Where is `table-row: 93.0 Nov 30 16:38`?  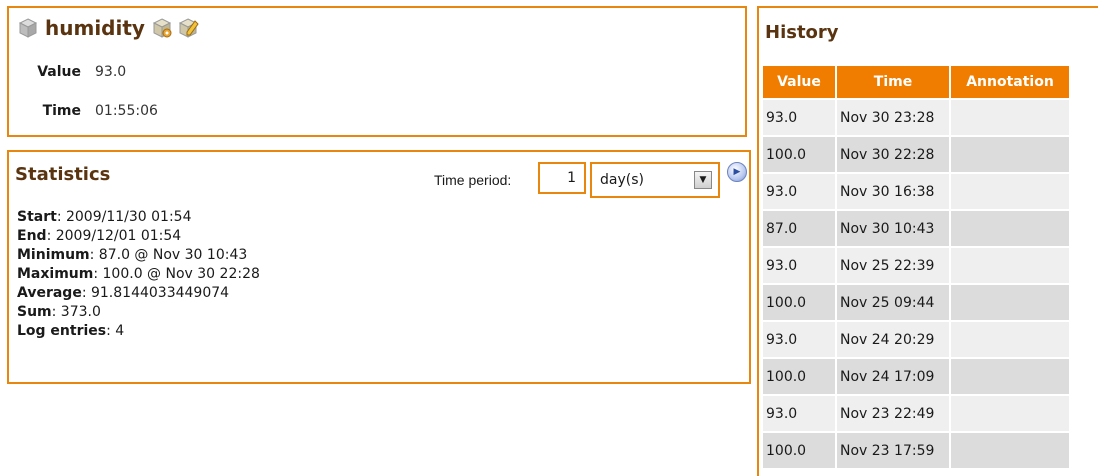 table-row: 93.0 Nov 30 16:38 is located at coordinates (916, 191).